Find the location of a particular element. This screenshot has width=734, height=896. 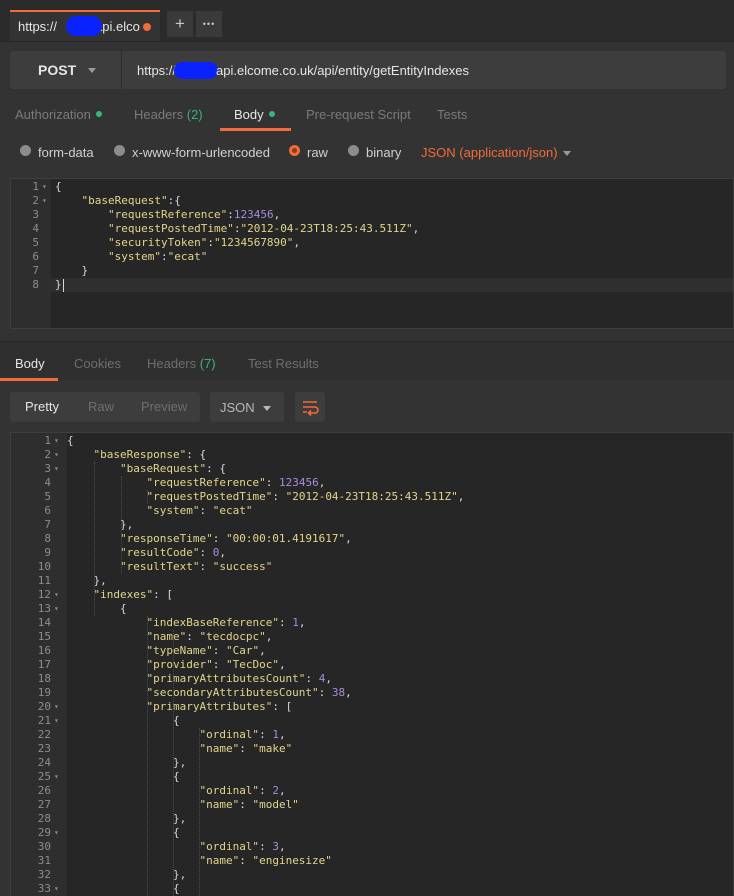

json-punctuation: :{ is located at coordinates (174, 200).